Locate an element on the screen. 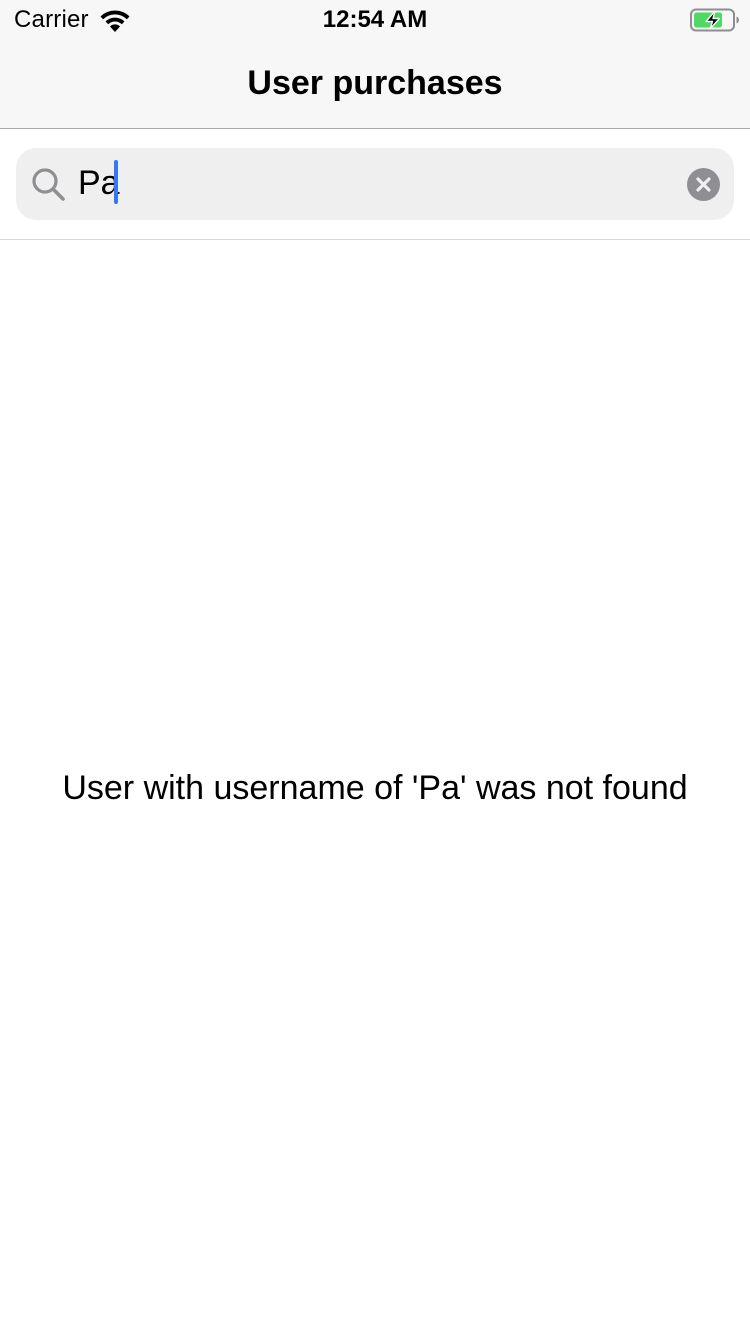 The height and width of the screenshot is (1334, 750). status-time: 12:54 AM is located at coordinates (375, 19).